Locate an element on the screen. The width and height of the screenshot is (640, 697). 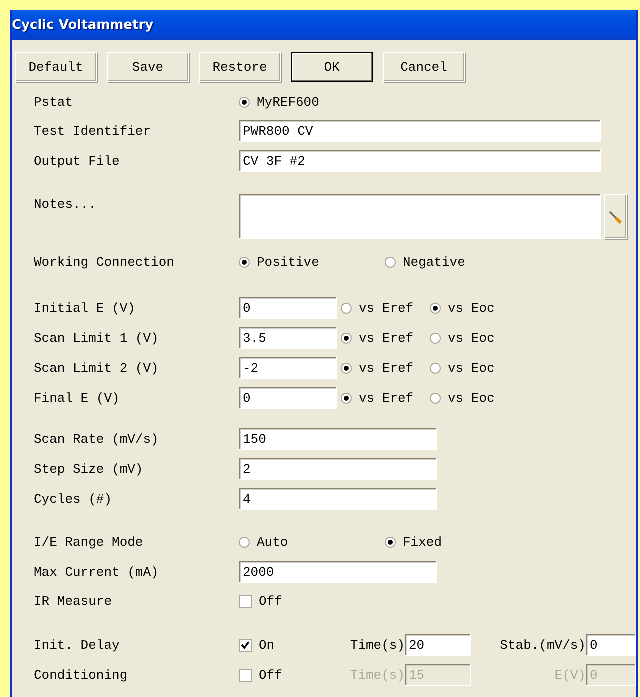
field-label: I/E Range Mode is located at coordinates (89, 542).